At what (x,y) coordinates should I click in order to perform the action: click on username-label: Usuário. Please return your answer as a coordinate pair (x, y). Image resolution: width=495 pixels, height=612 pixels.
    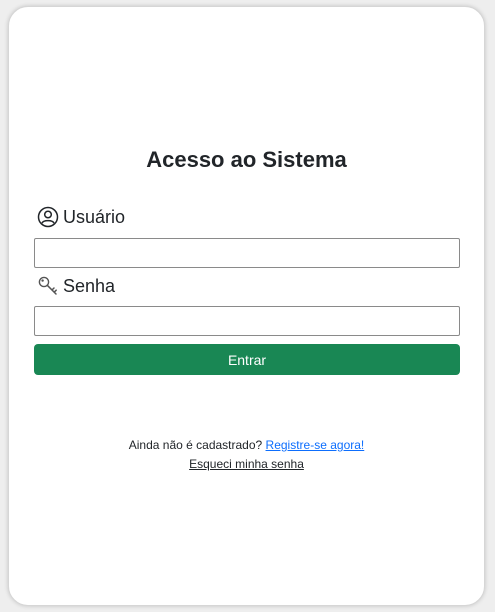
    Looking at the image, I should click on (81, 217).